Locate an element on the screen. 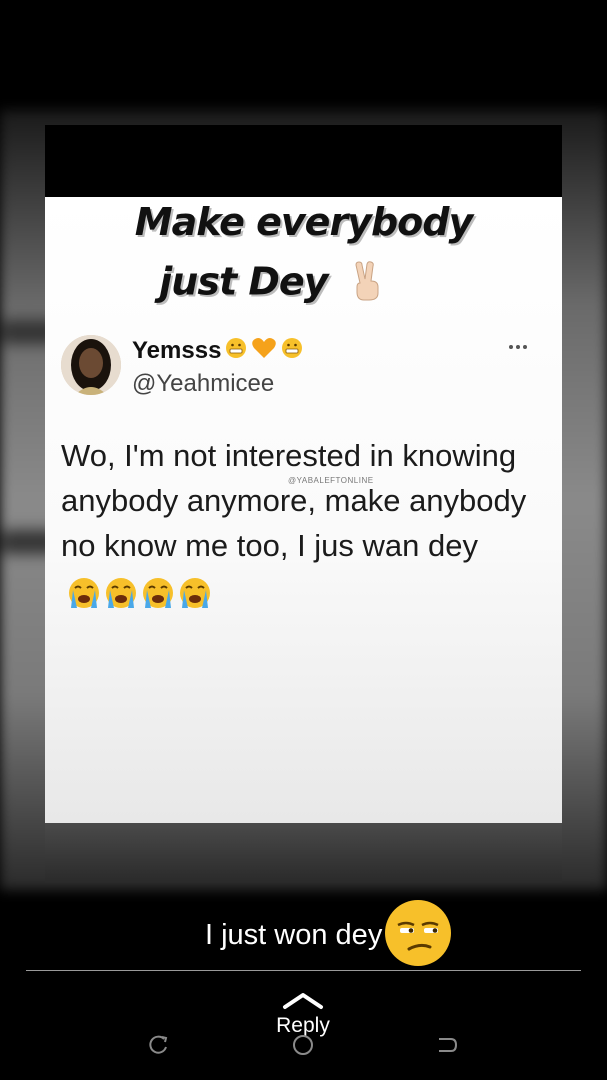 This screenshot has height=1080, width=607. status-caption: I just won dey is located at coordinates (329, 935).